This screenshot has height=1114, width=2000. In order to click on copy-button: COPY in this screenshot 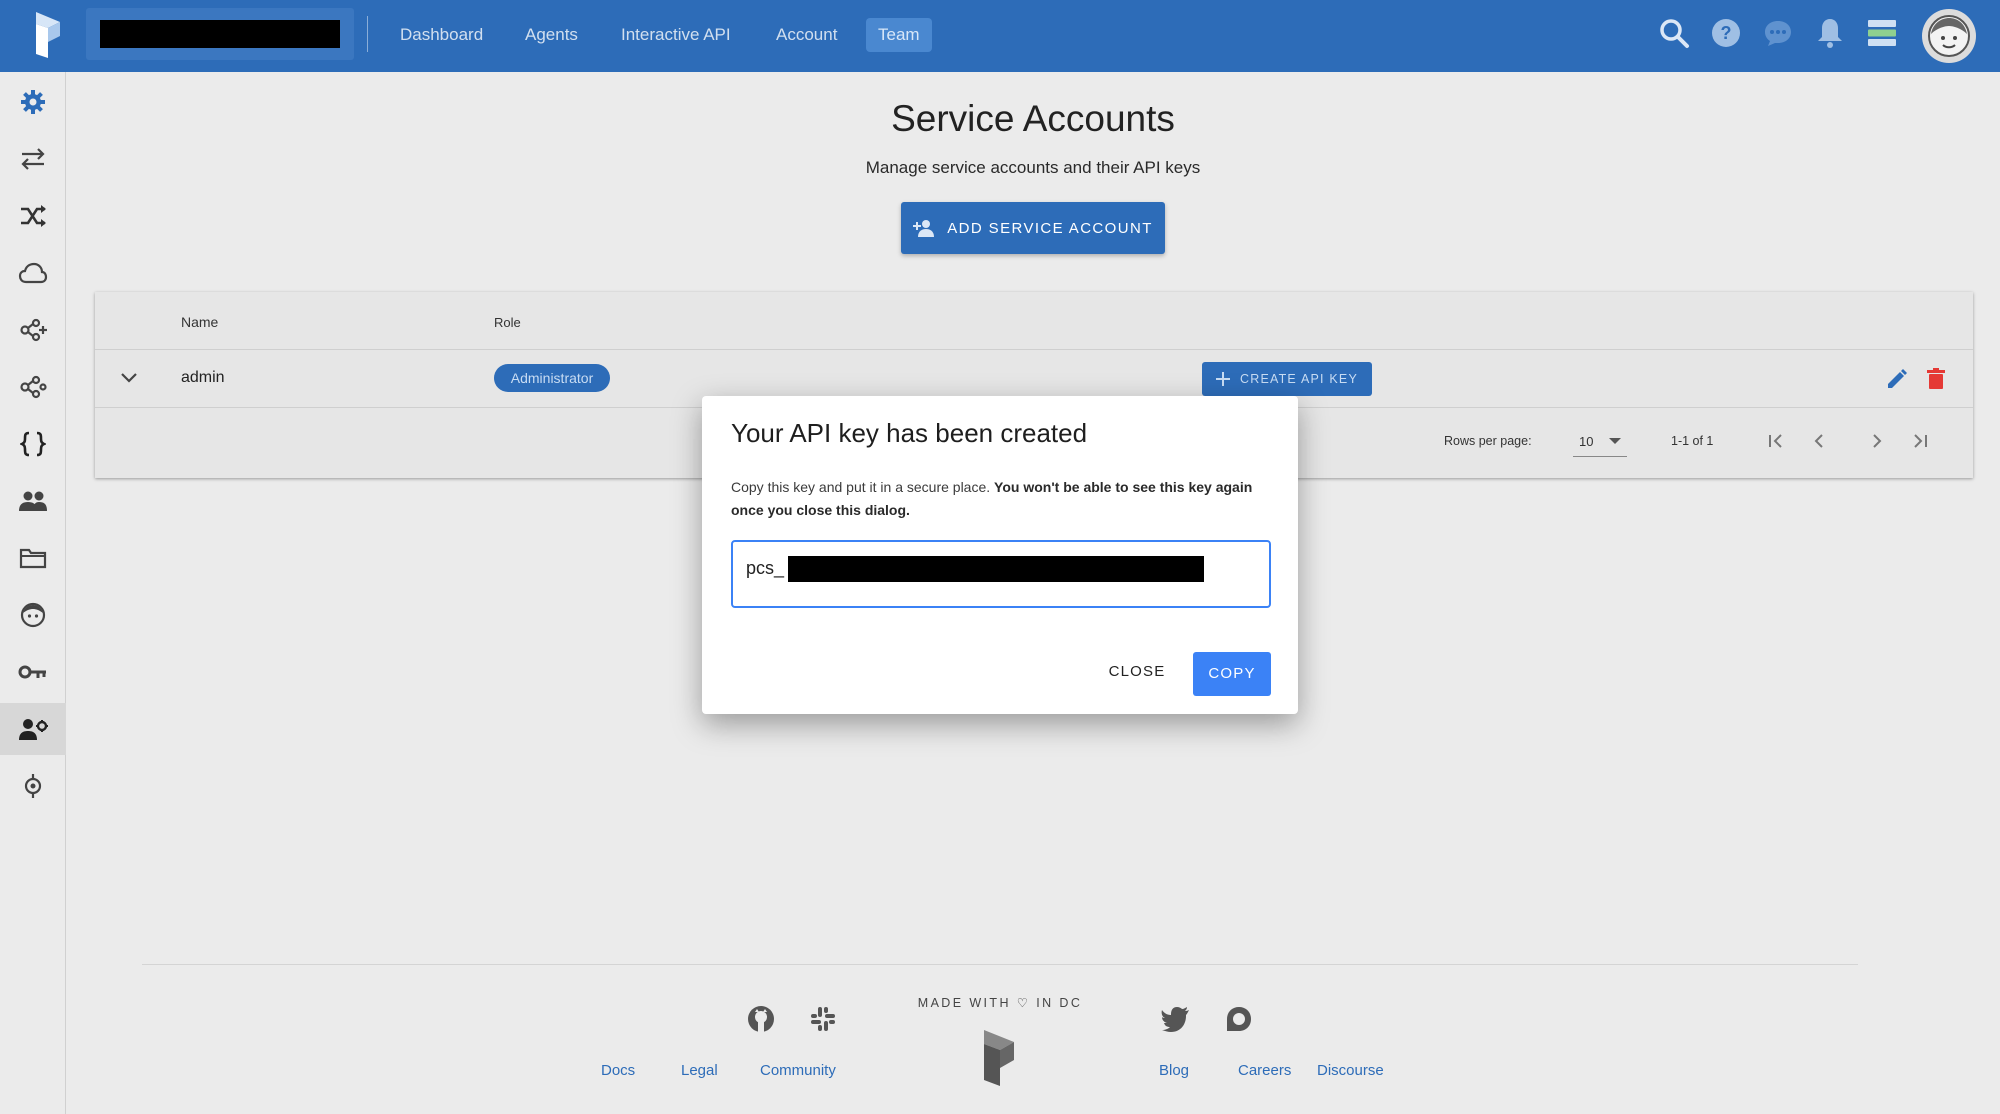, I will do `click(1232, 674)`.